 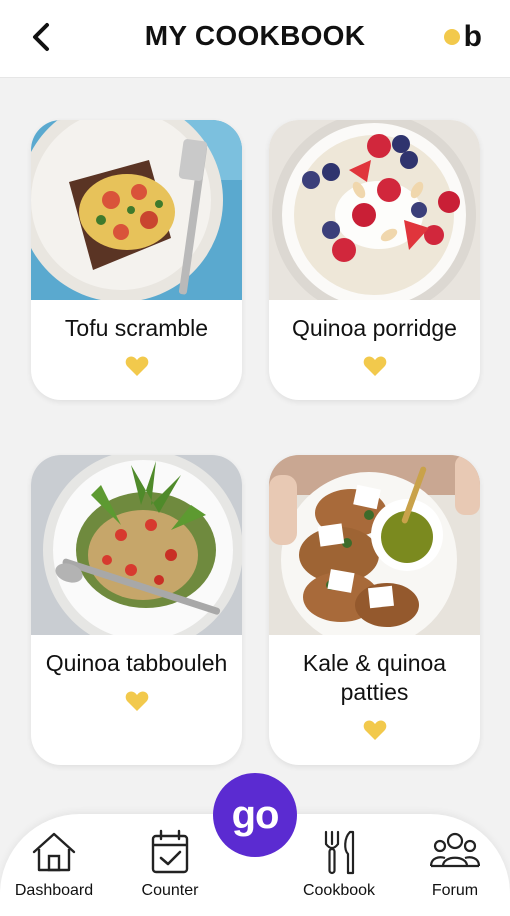 I want to click on recipe-card: Kale & quinoa patties, so click(x=374, y=610).